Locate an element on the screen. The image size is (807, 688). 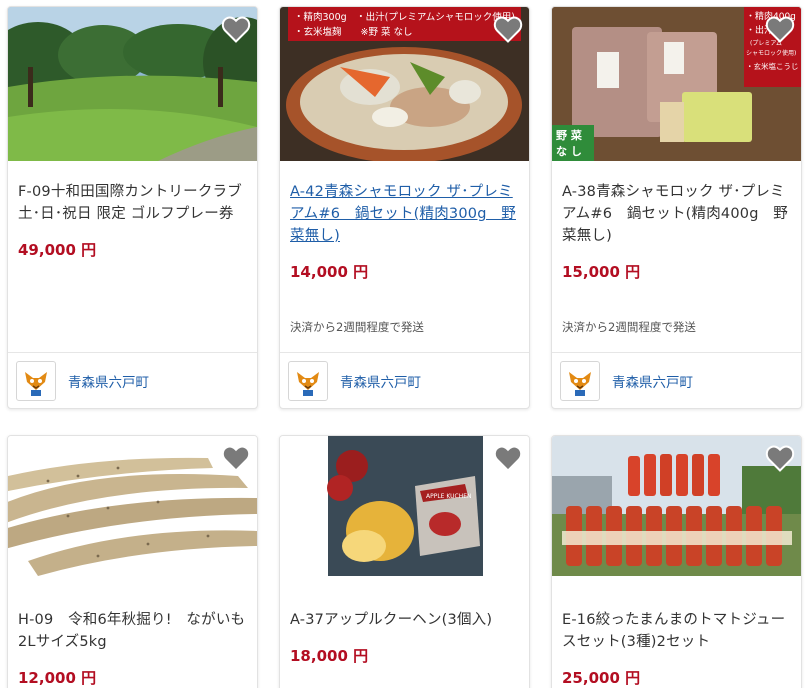
product-title-link: A-42青森シャモロック ザ･プレミアム#6 鍋セット(精肉300g 野菜無し) is located at coordinates (404, 214).